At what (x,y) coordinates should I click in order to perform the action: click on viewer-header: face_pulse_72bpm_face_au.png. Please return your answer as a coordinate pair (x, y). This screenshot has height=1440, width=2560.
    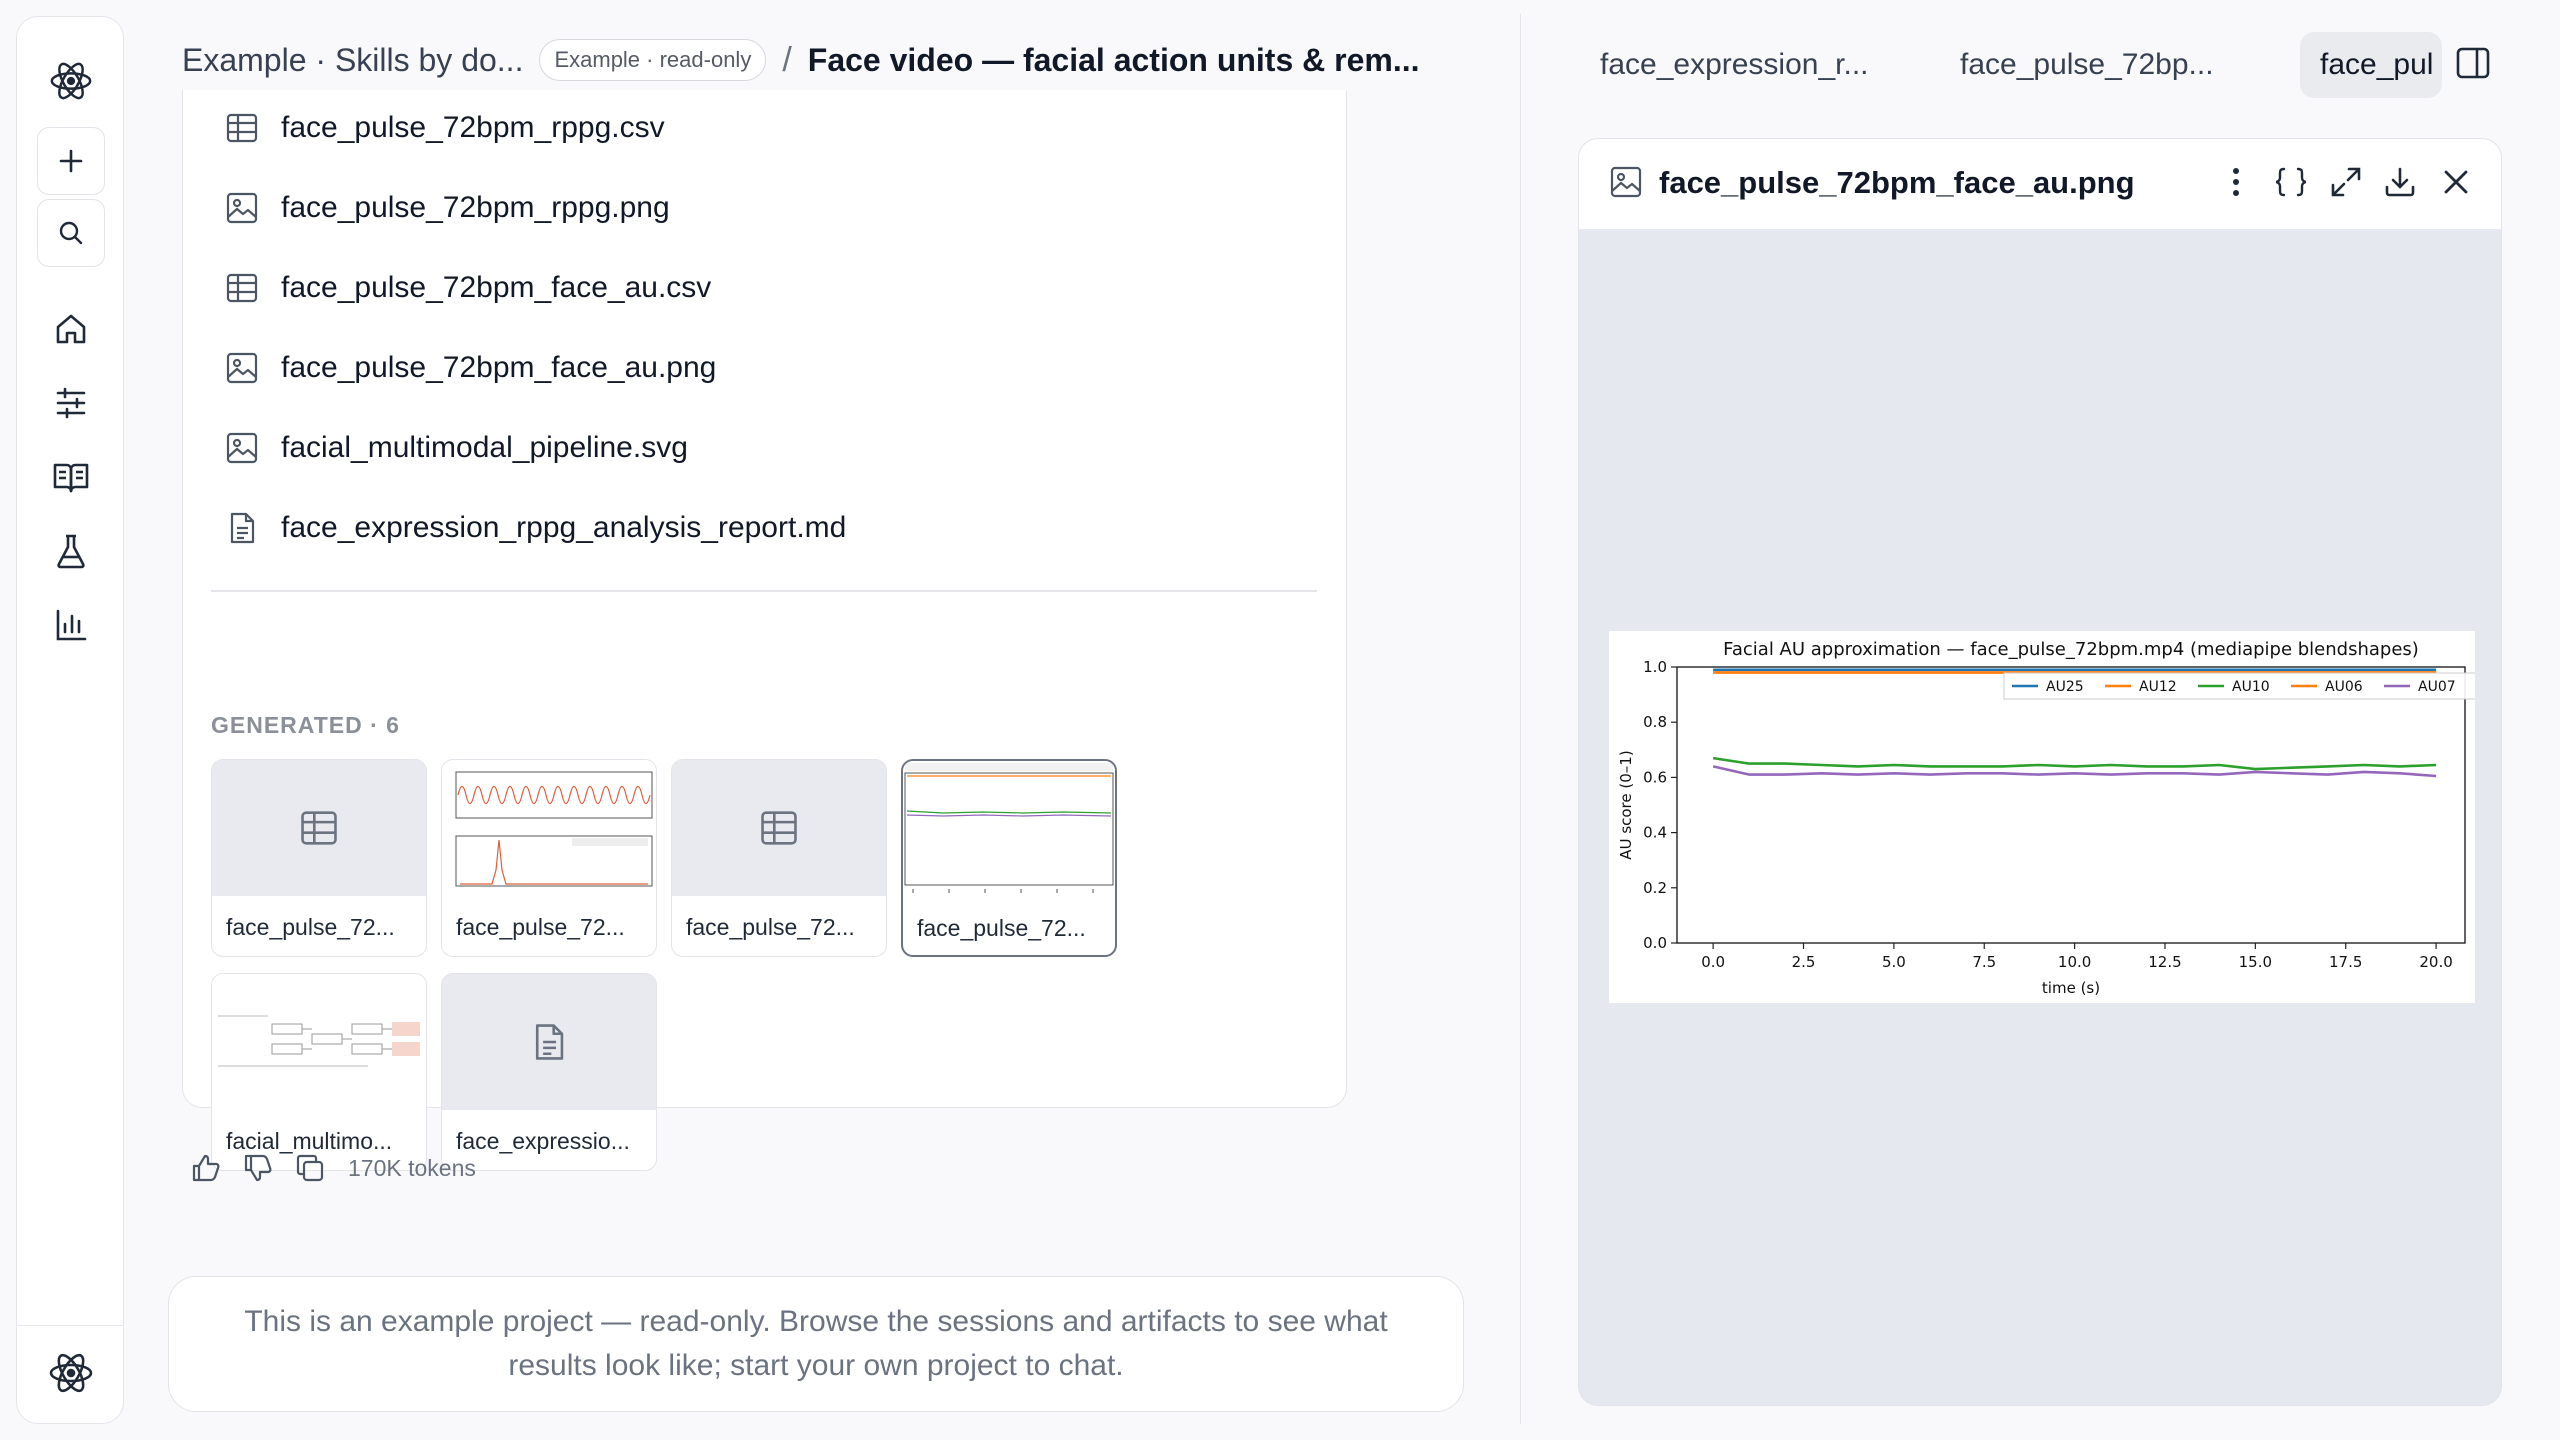
    Looking at the image, I should click on (2040, 184).